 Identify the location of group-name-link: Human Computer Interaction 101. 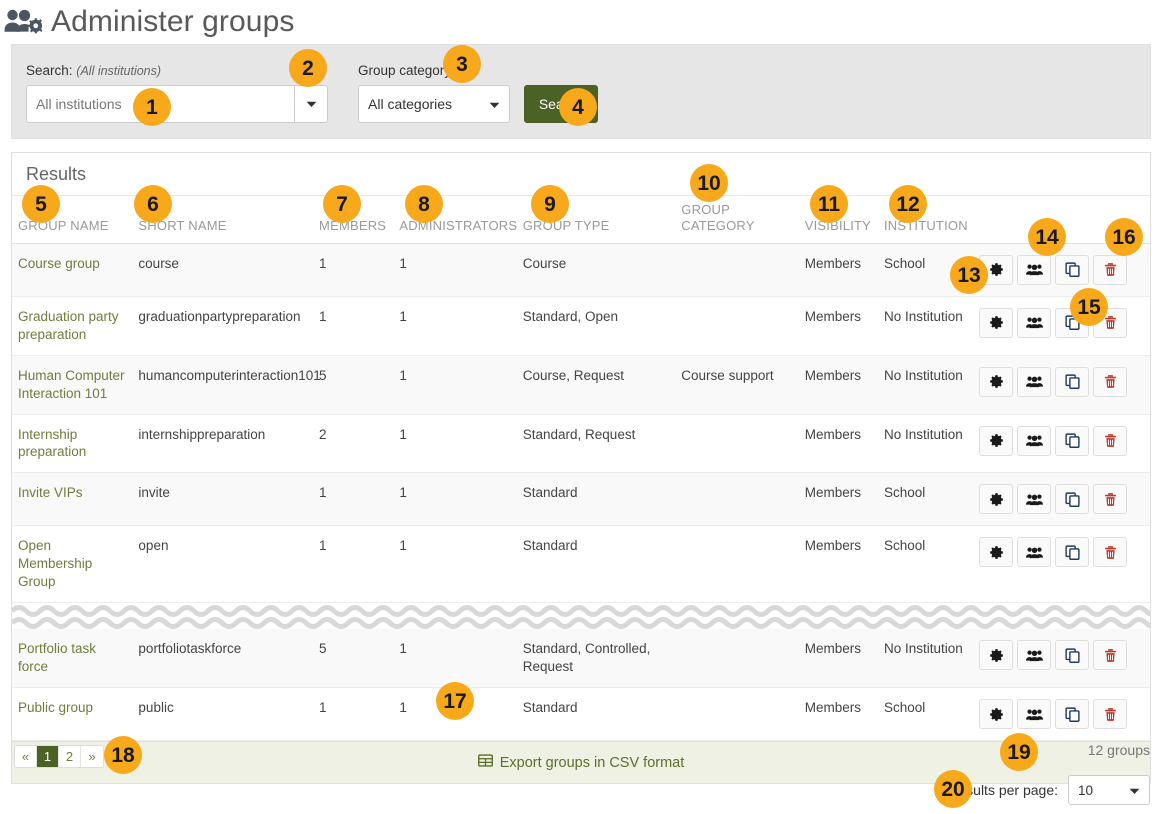
(71, 384).